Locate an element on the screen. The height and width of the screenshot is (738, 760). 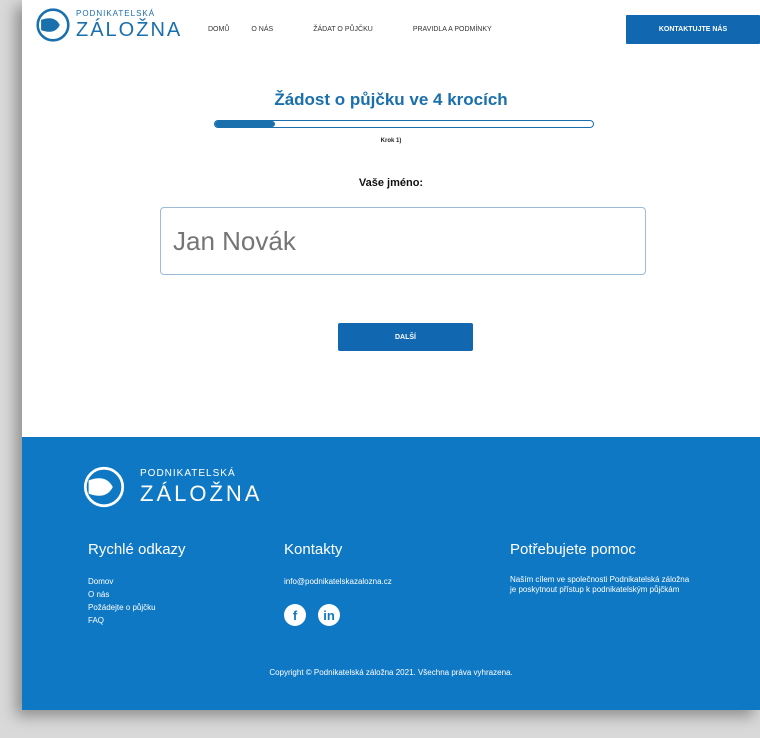
name-input is located at coordinates (403, 241).